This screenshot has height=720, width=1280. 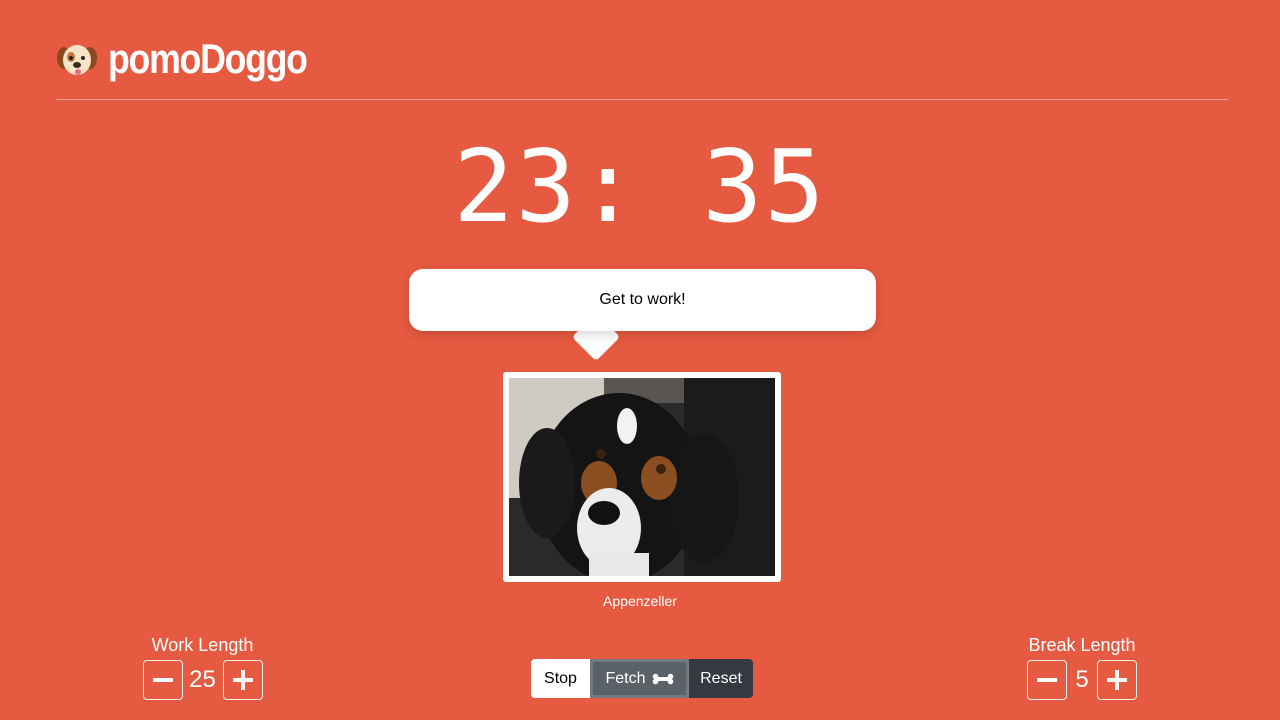 What do you see at coordinates (202, 645) in the screenshot?
I see `work-length-label: Work Length` at bounding box center [202, 645].